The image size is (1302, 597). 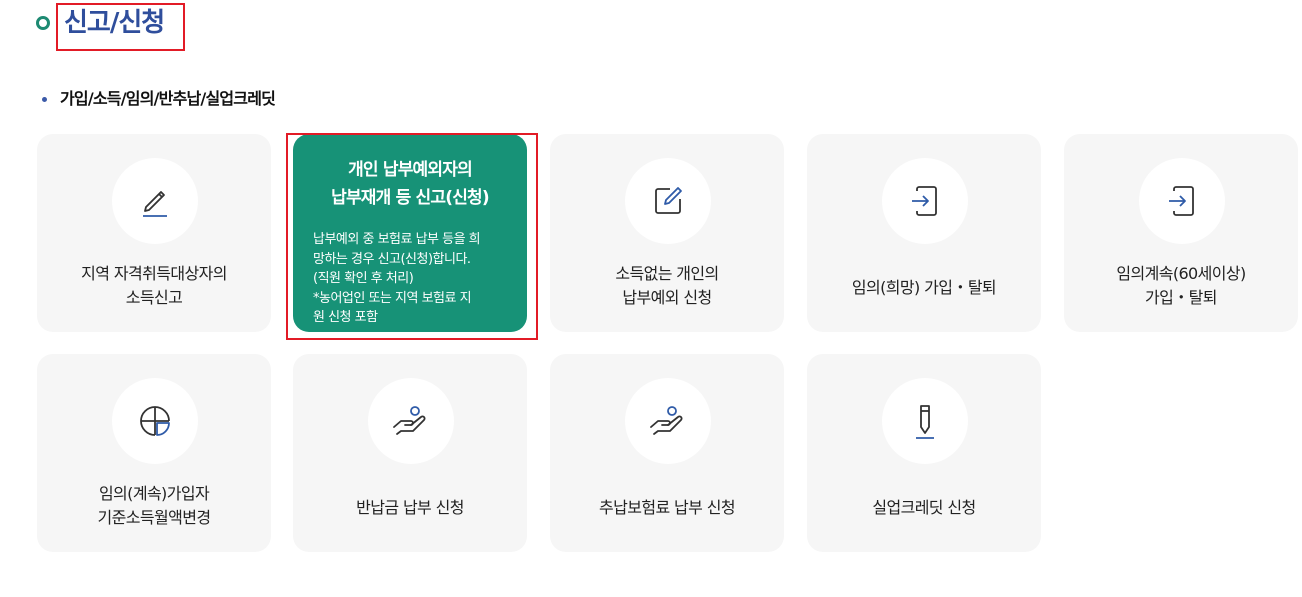 I want to click on card-voluntary-join: 임의(희망) 가입・탈퇴, so click(x=924, y=233).